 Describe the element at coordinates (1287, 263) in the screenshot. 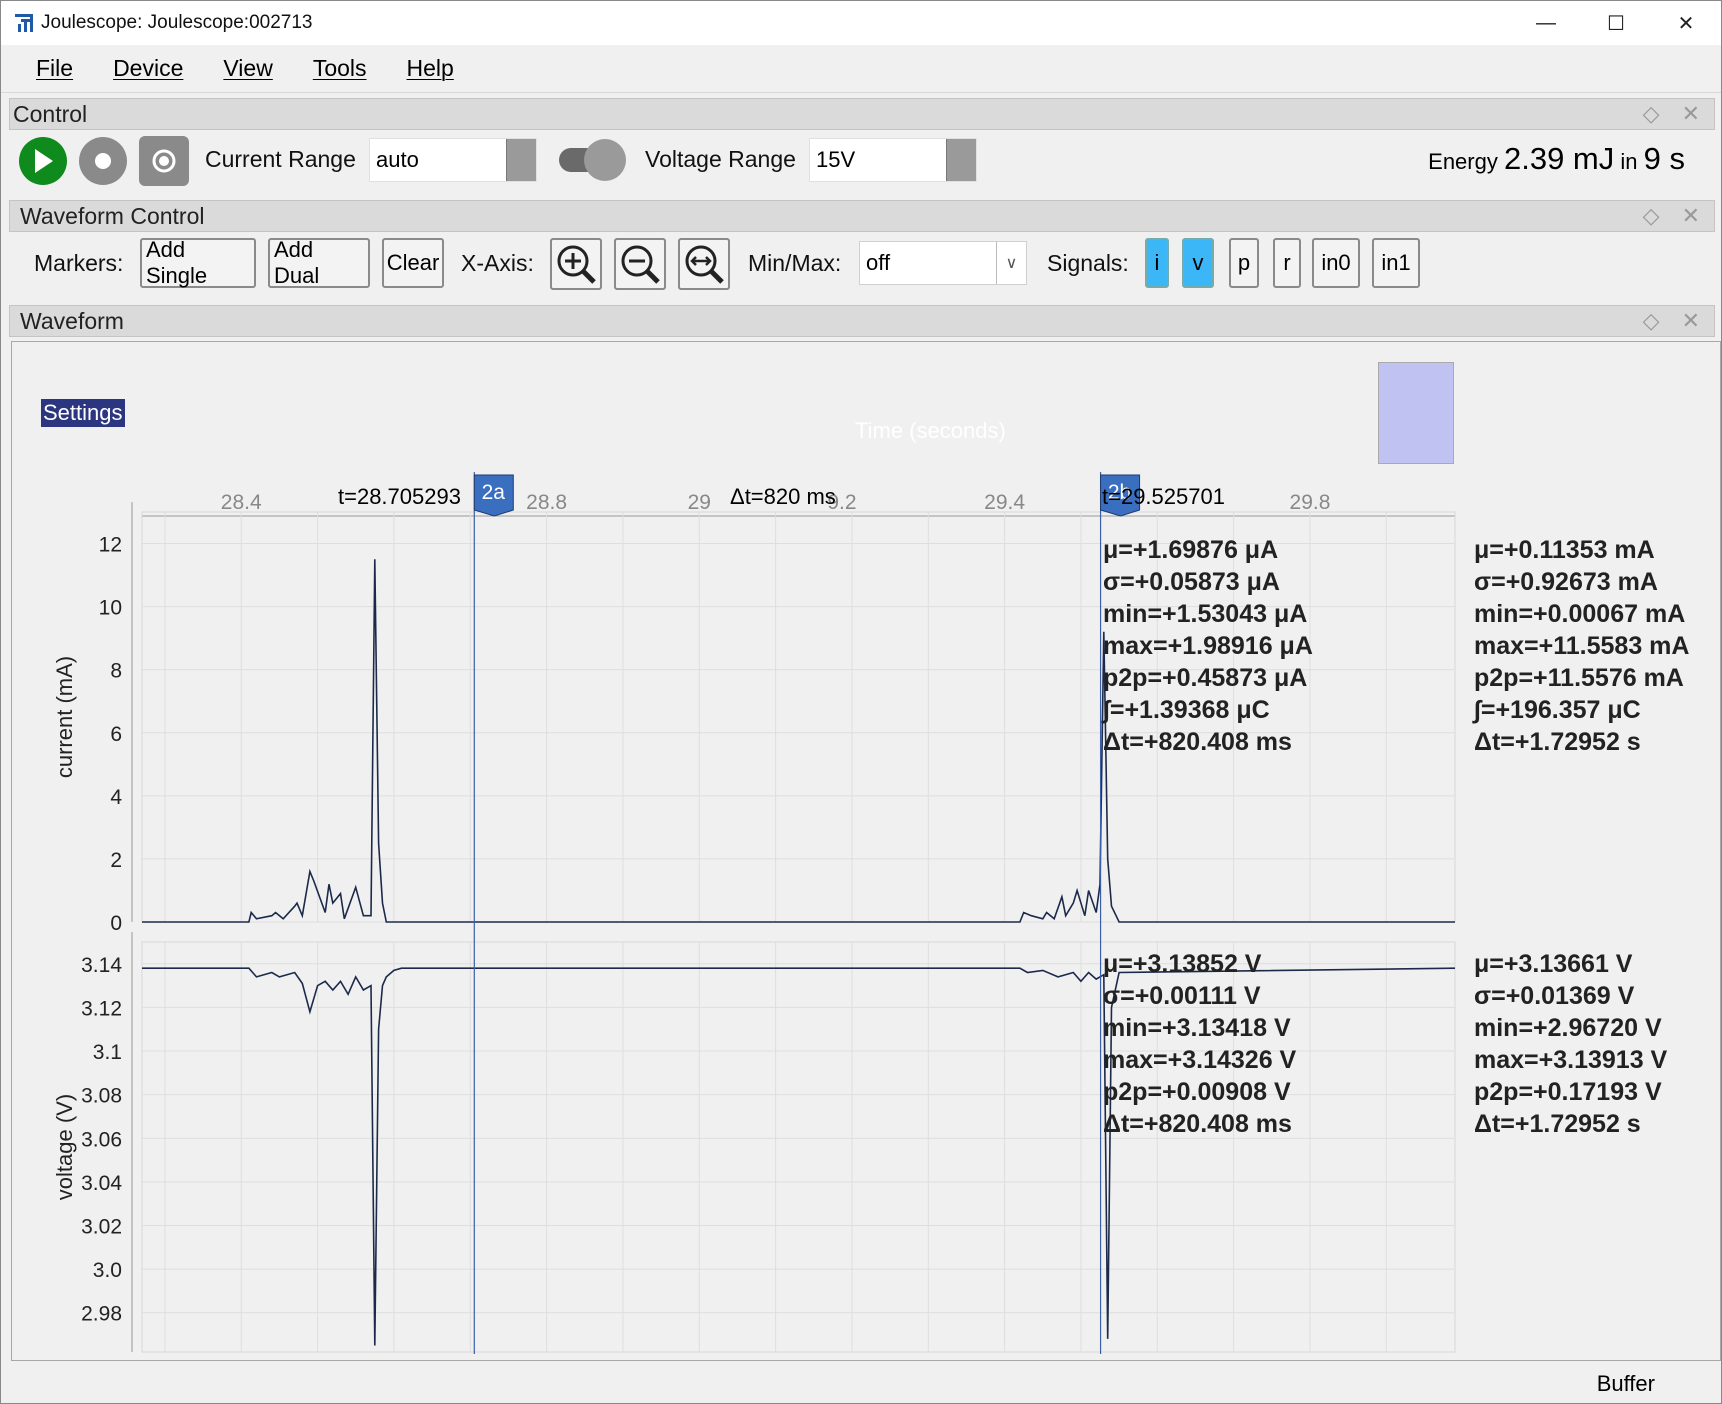

I see `signal-r-toggle: r` at that location.